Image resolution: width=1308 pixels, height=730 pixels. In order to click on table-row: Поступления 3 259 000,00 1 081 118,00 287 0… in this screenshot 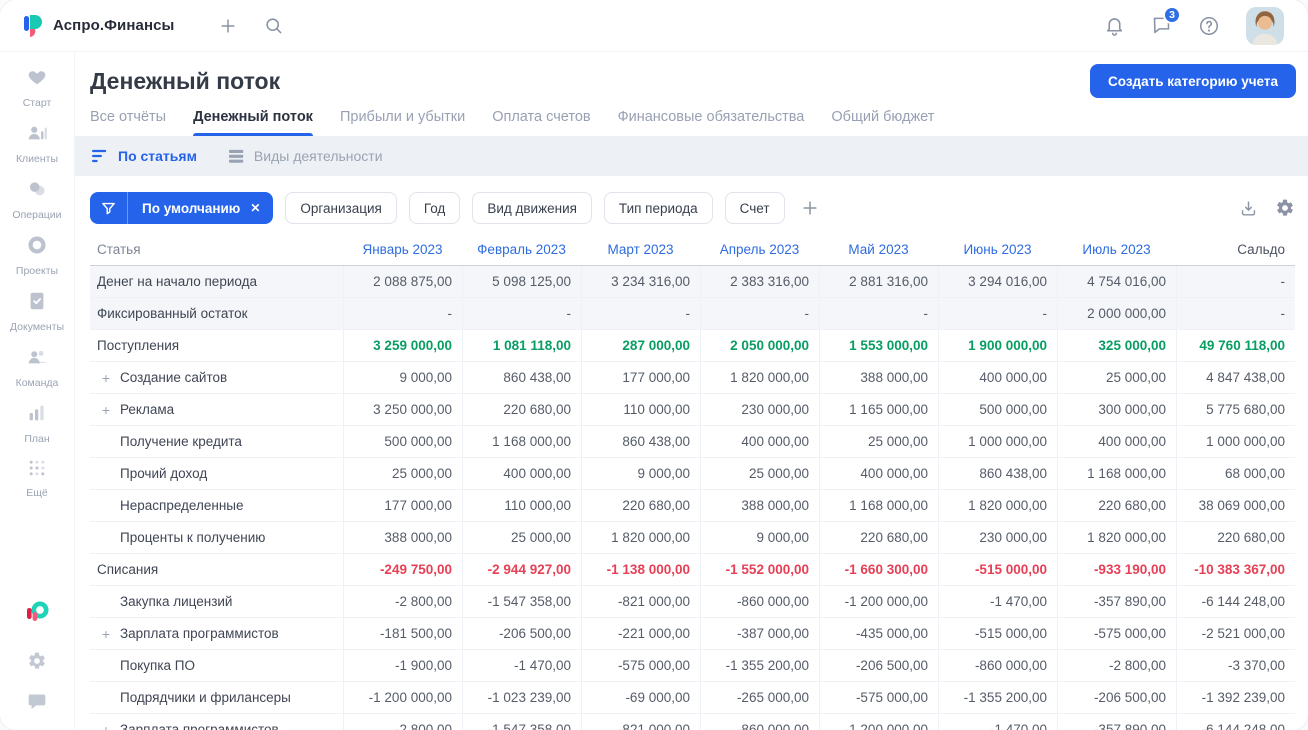, I will do `click(692, 346)`.